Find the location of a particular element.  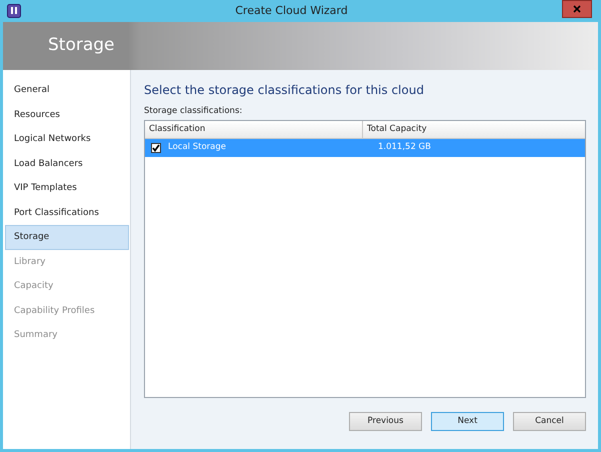

page-heading: Select the storage classifications for this cloud is located at coordinates (284, 90).